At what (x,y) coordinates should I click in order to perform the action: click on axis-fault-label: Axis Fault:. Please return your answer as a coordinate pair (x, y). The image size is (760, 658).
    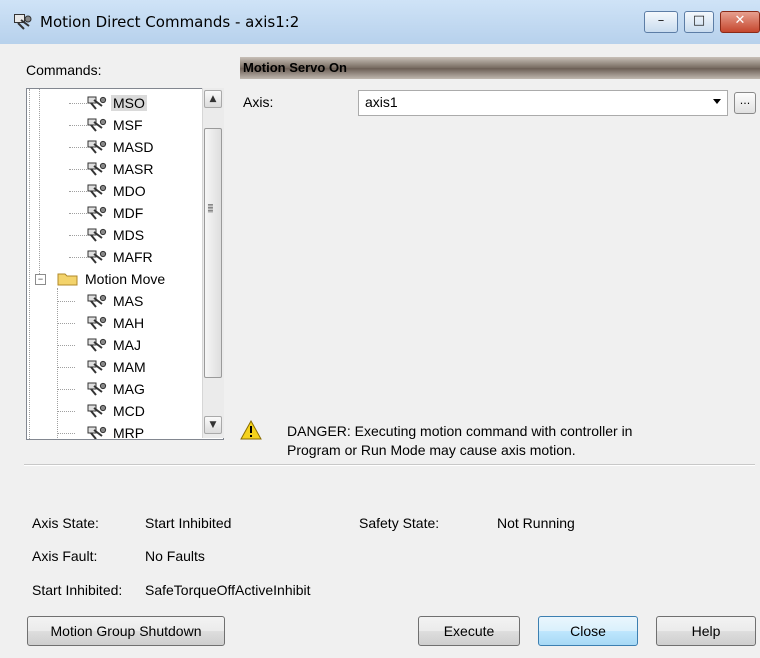
    Looking at the image, I should click on (65, 556).